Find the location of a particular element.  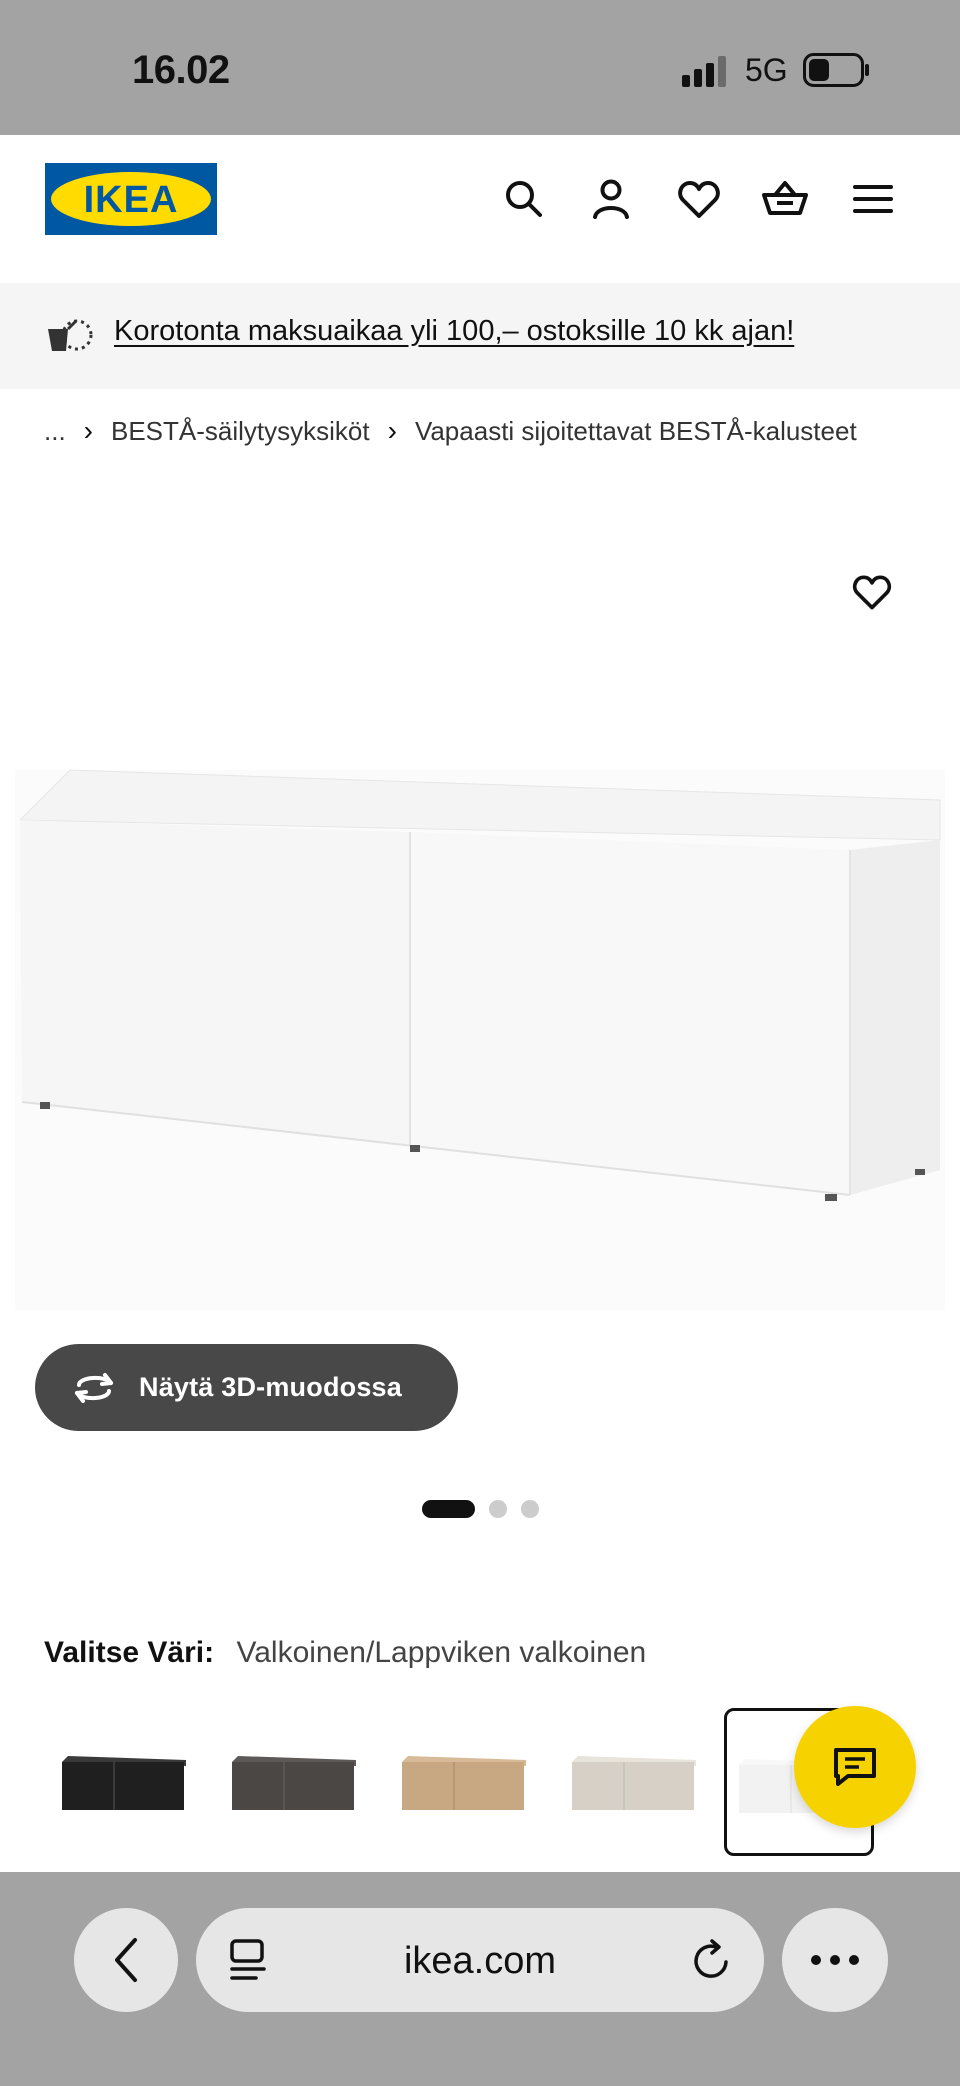

battery-icon is located at coordinates (836, 70).